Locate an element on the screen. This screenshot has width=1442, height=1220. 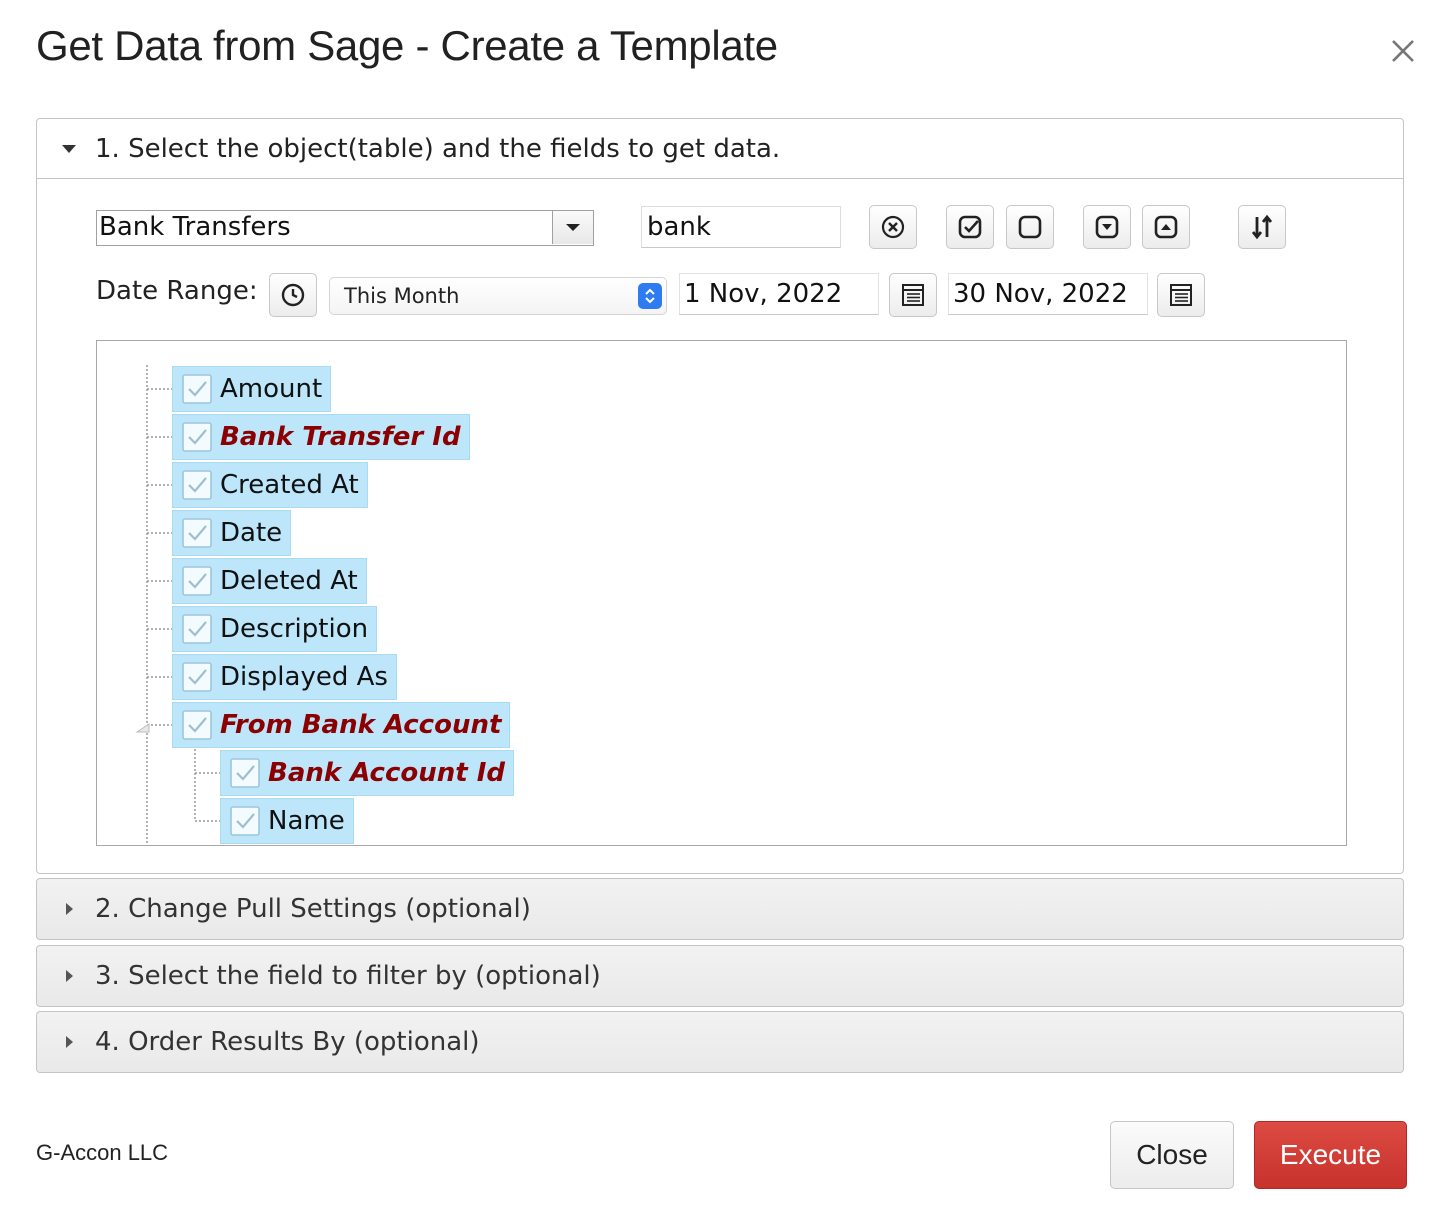
collapse-icon is located at coordinates (1107, 227).